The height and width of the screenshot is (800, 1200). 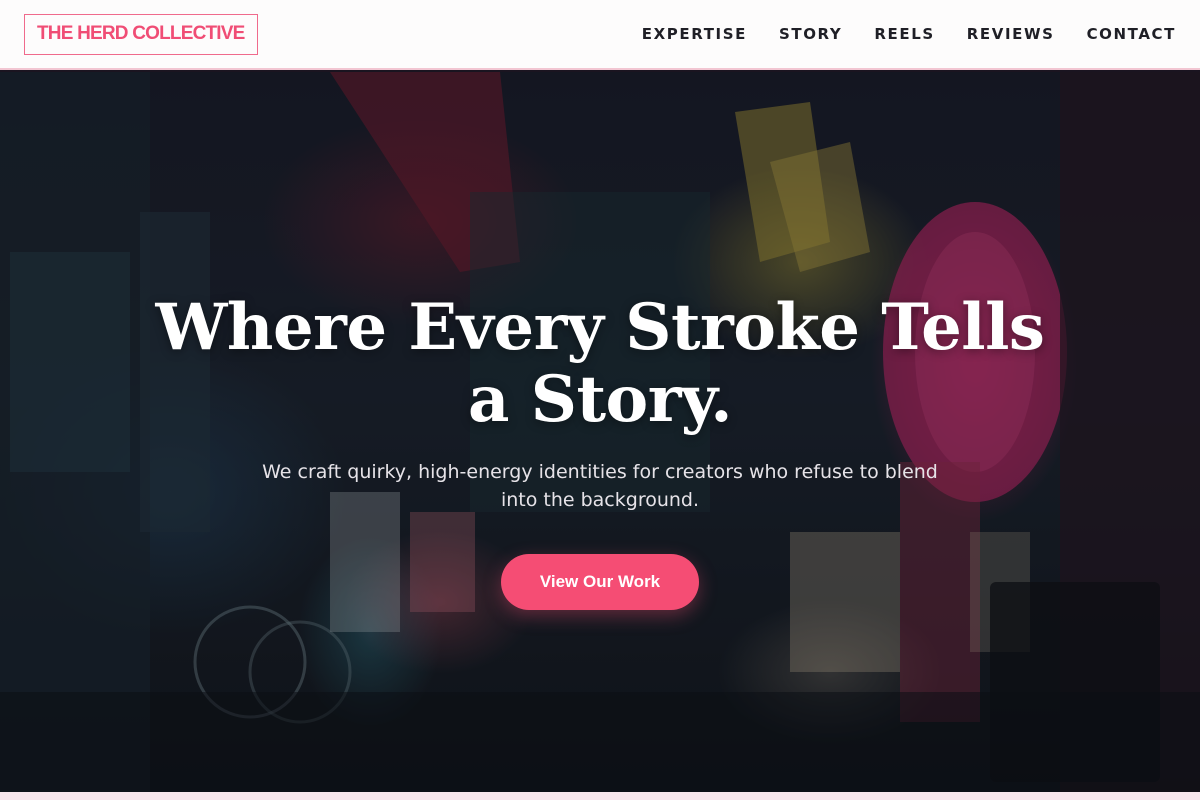 What do you see at coordinates (141, 34) in the screenshot?
I see `site-logo: THE HERD COLLECTIVE` at bounding box center [141, 34].